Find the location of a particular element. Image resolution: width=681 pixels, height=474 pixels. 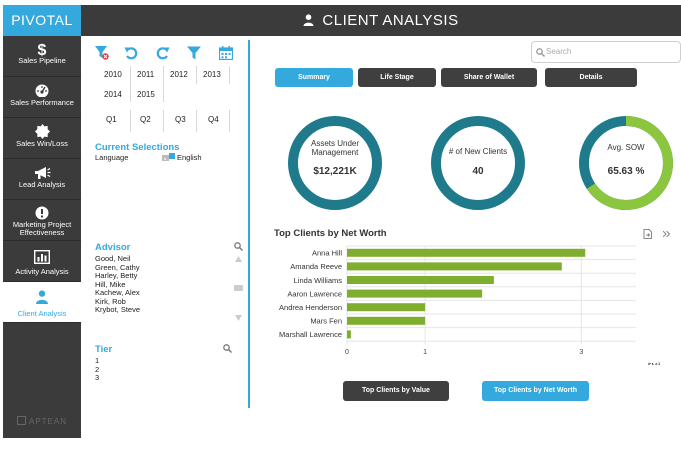

bar-chart-icon is located at coordinates (42, 257).